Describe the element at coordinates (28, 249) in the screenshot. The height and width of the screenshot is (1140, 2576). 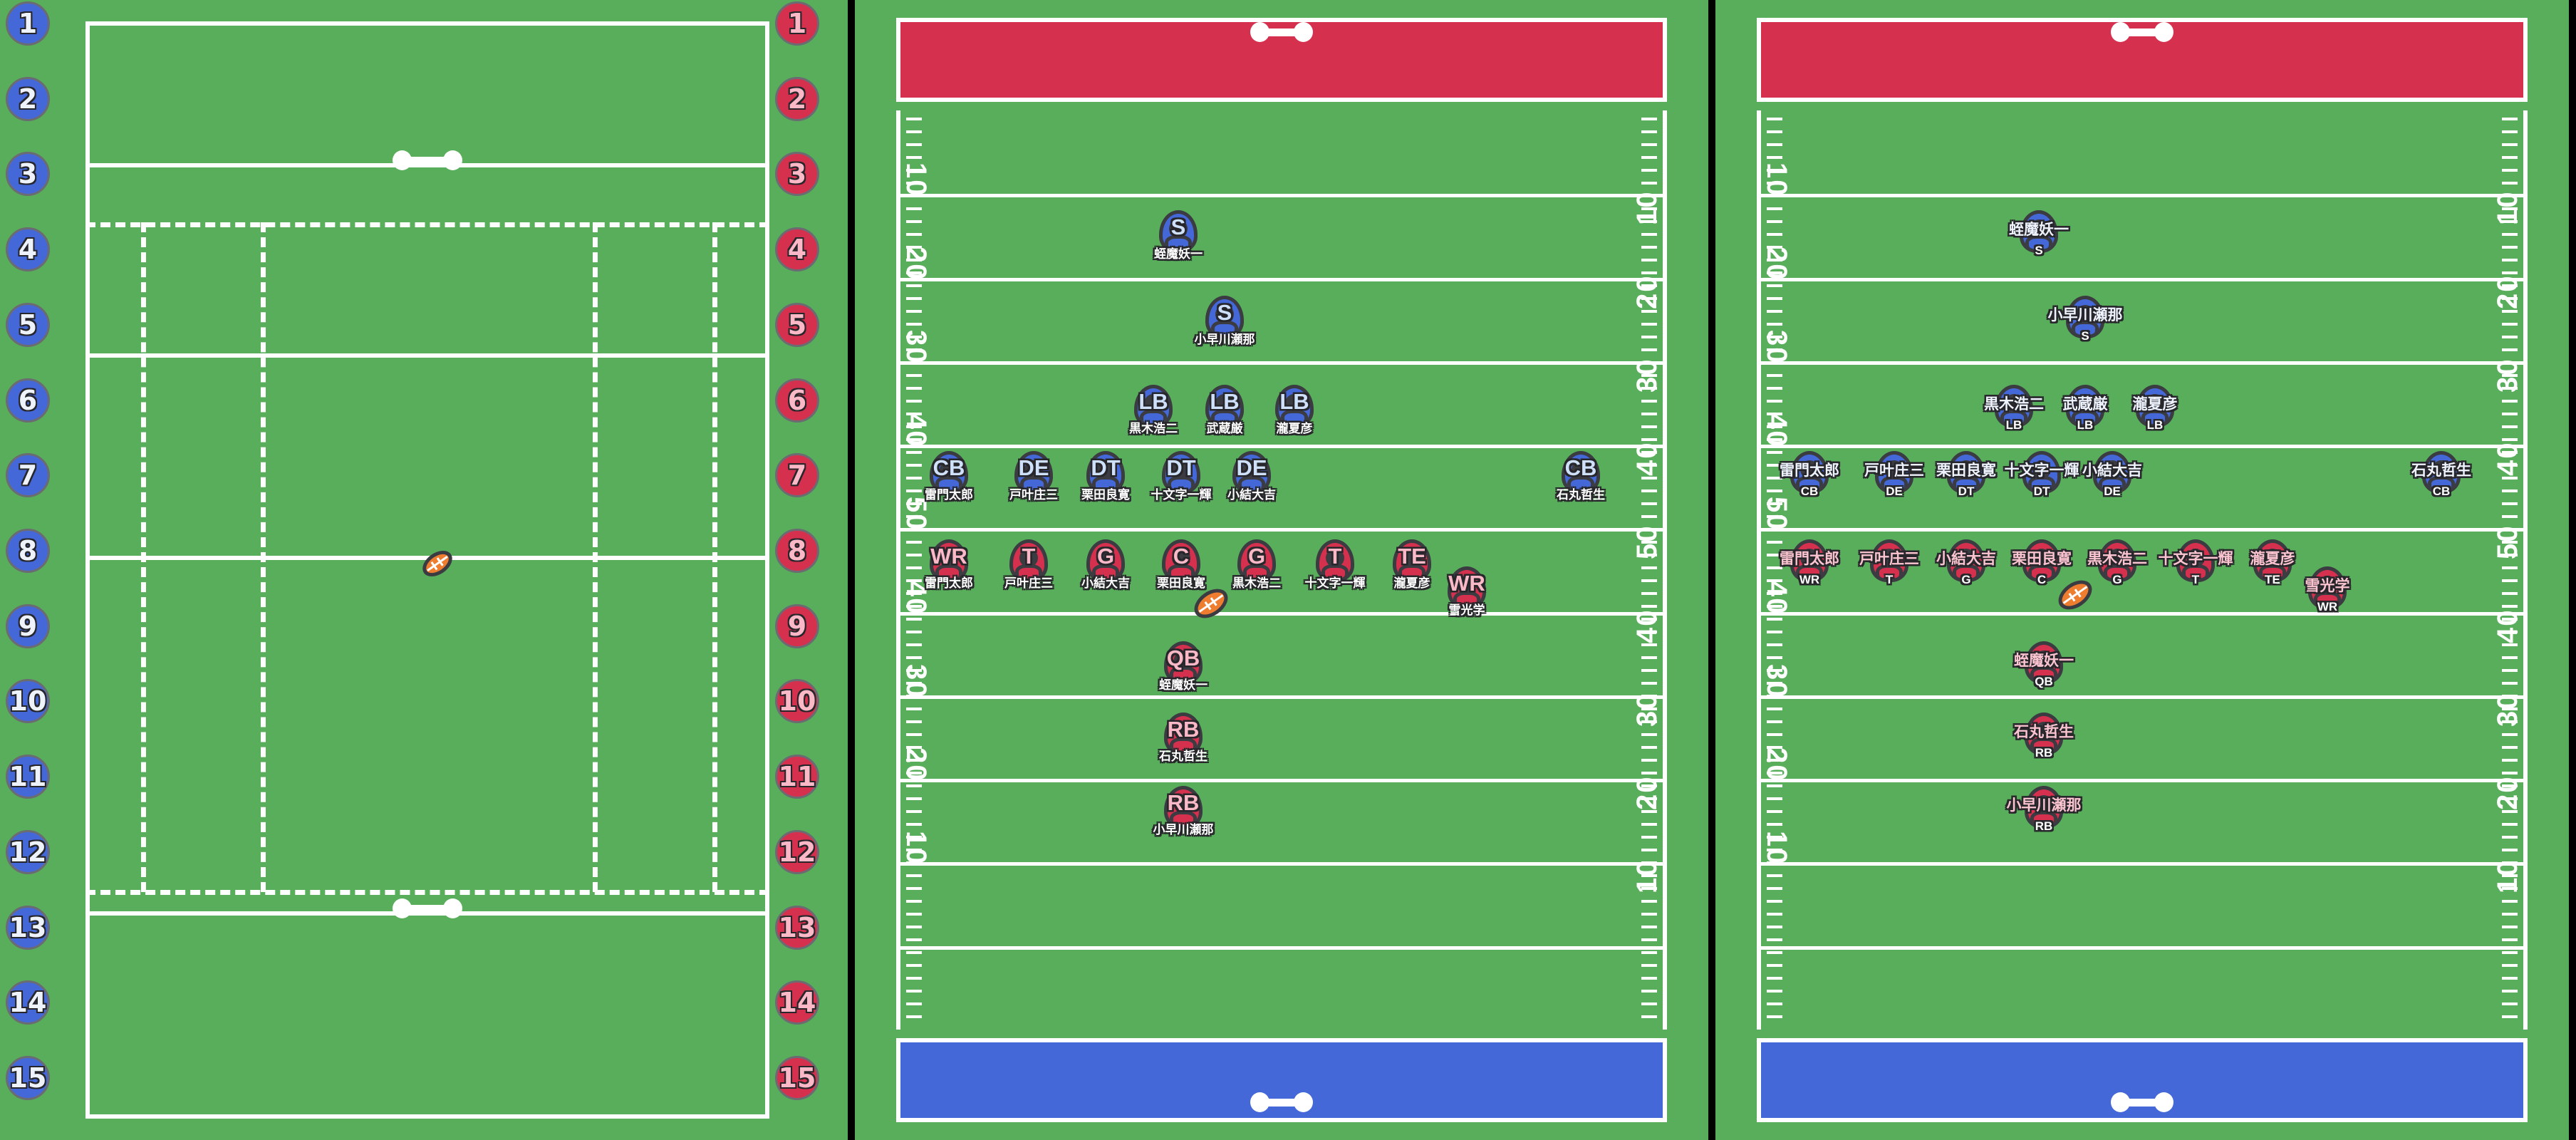
I see `blue-marker-4: 4` at that location.